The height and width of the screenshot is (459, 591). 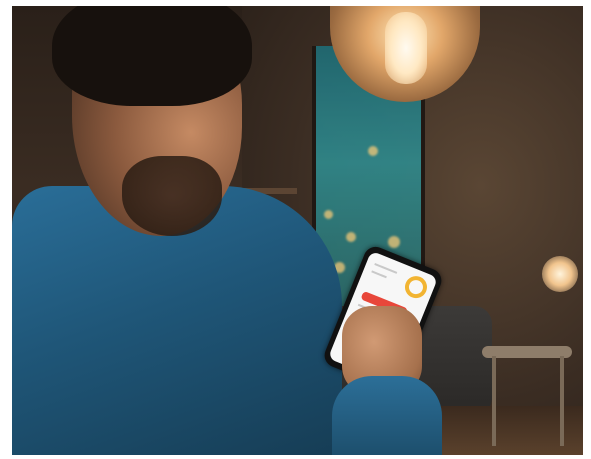 I want to click on man-beard, so click(x=172, y=196).